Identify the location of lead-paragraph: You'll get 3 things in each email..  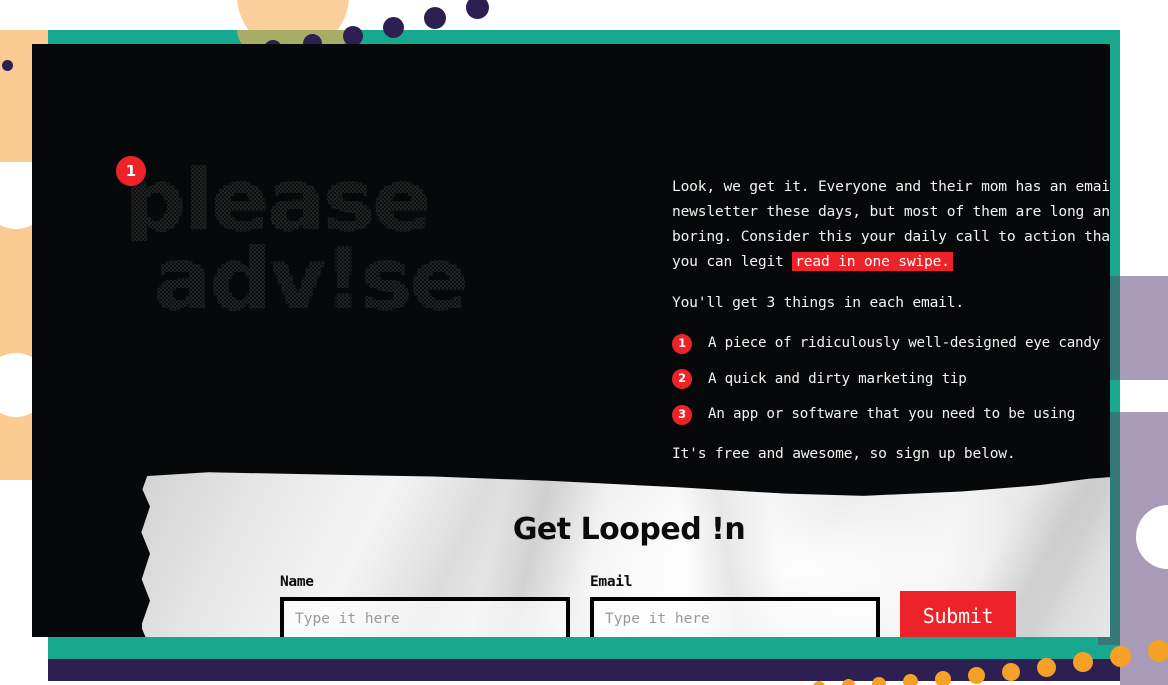
(818, 303).